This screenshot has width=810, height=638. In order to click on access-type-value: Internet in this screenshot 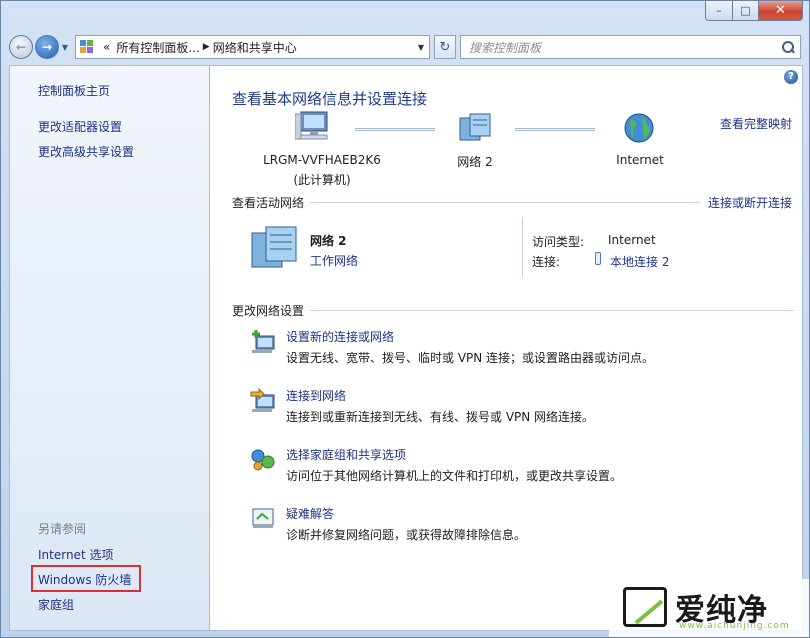, I will do `click(632, 240)`.